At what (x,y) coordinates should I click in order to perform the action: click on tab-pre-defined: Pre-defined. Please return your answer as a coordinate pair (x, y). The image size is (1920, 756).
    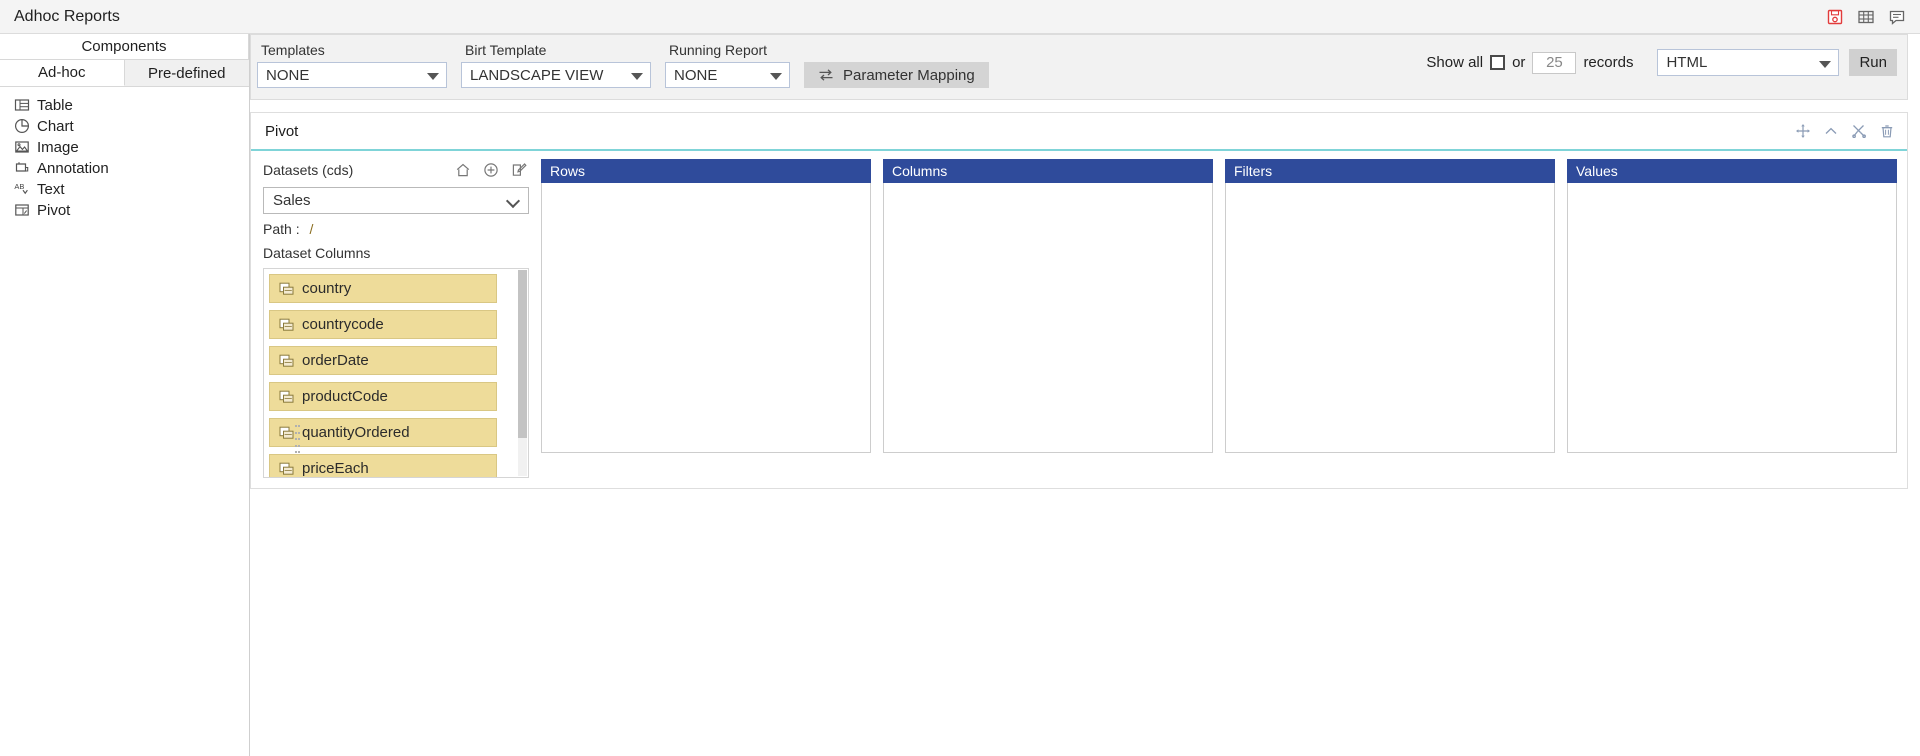
    Looking at the image, I should click on (186, 73).